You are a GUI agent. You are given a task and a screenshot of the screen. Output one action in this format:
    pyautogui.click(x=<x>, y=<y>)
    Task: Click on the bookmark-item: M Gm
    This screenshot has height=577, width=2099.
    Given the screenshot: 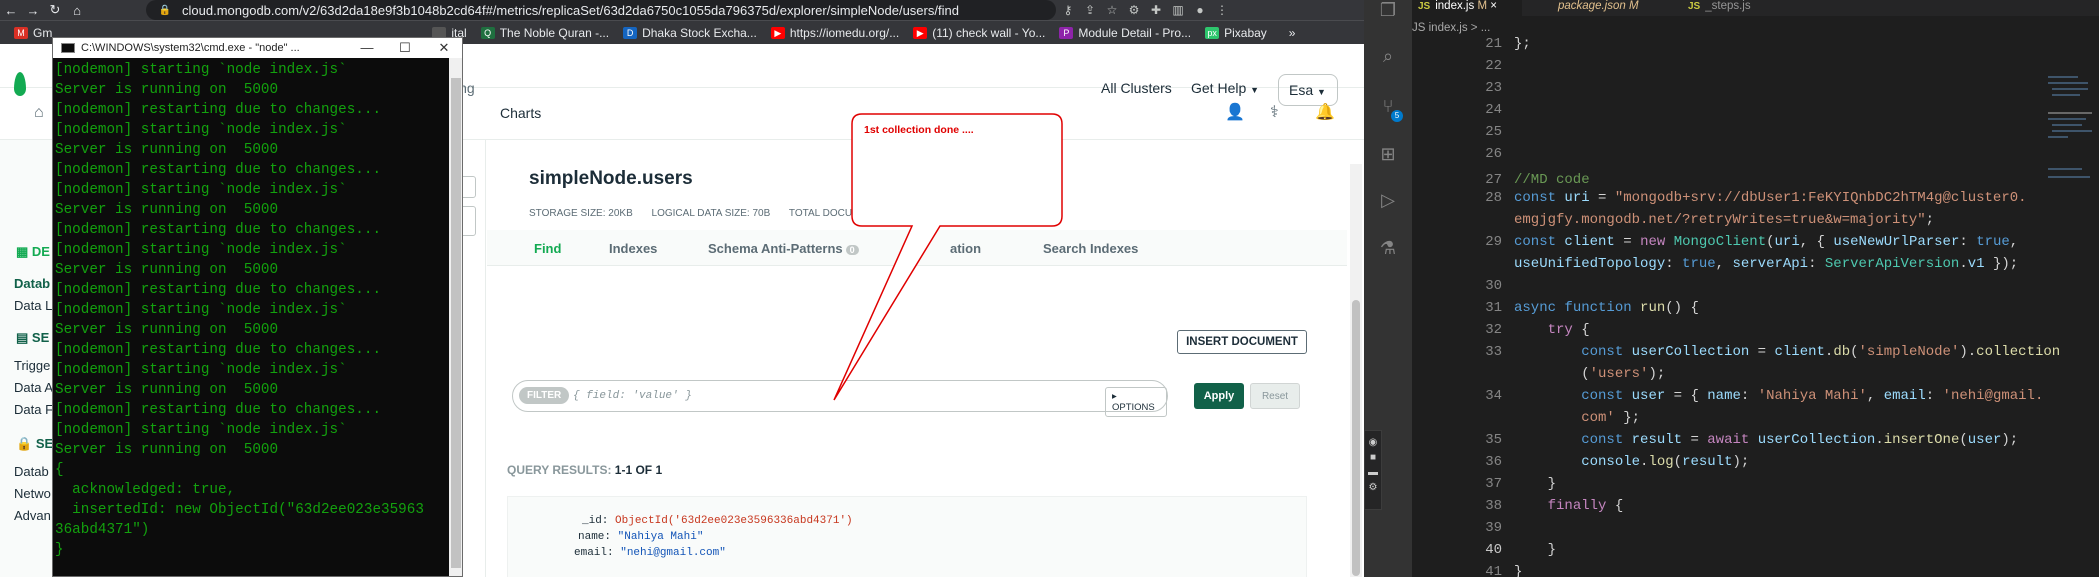 What is the action you would take?
    pyautogui.click(x=33, y=33)
    